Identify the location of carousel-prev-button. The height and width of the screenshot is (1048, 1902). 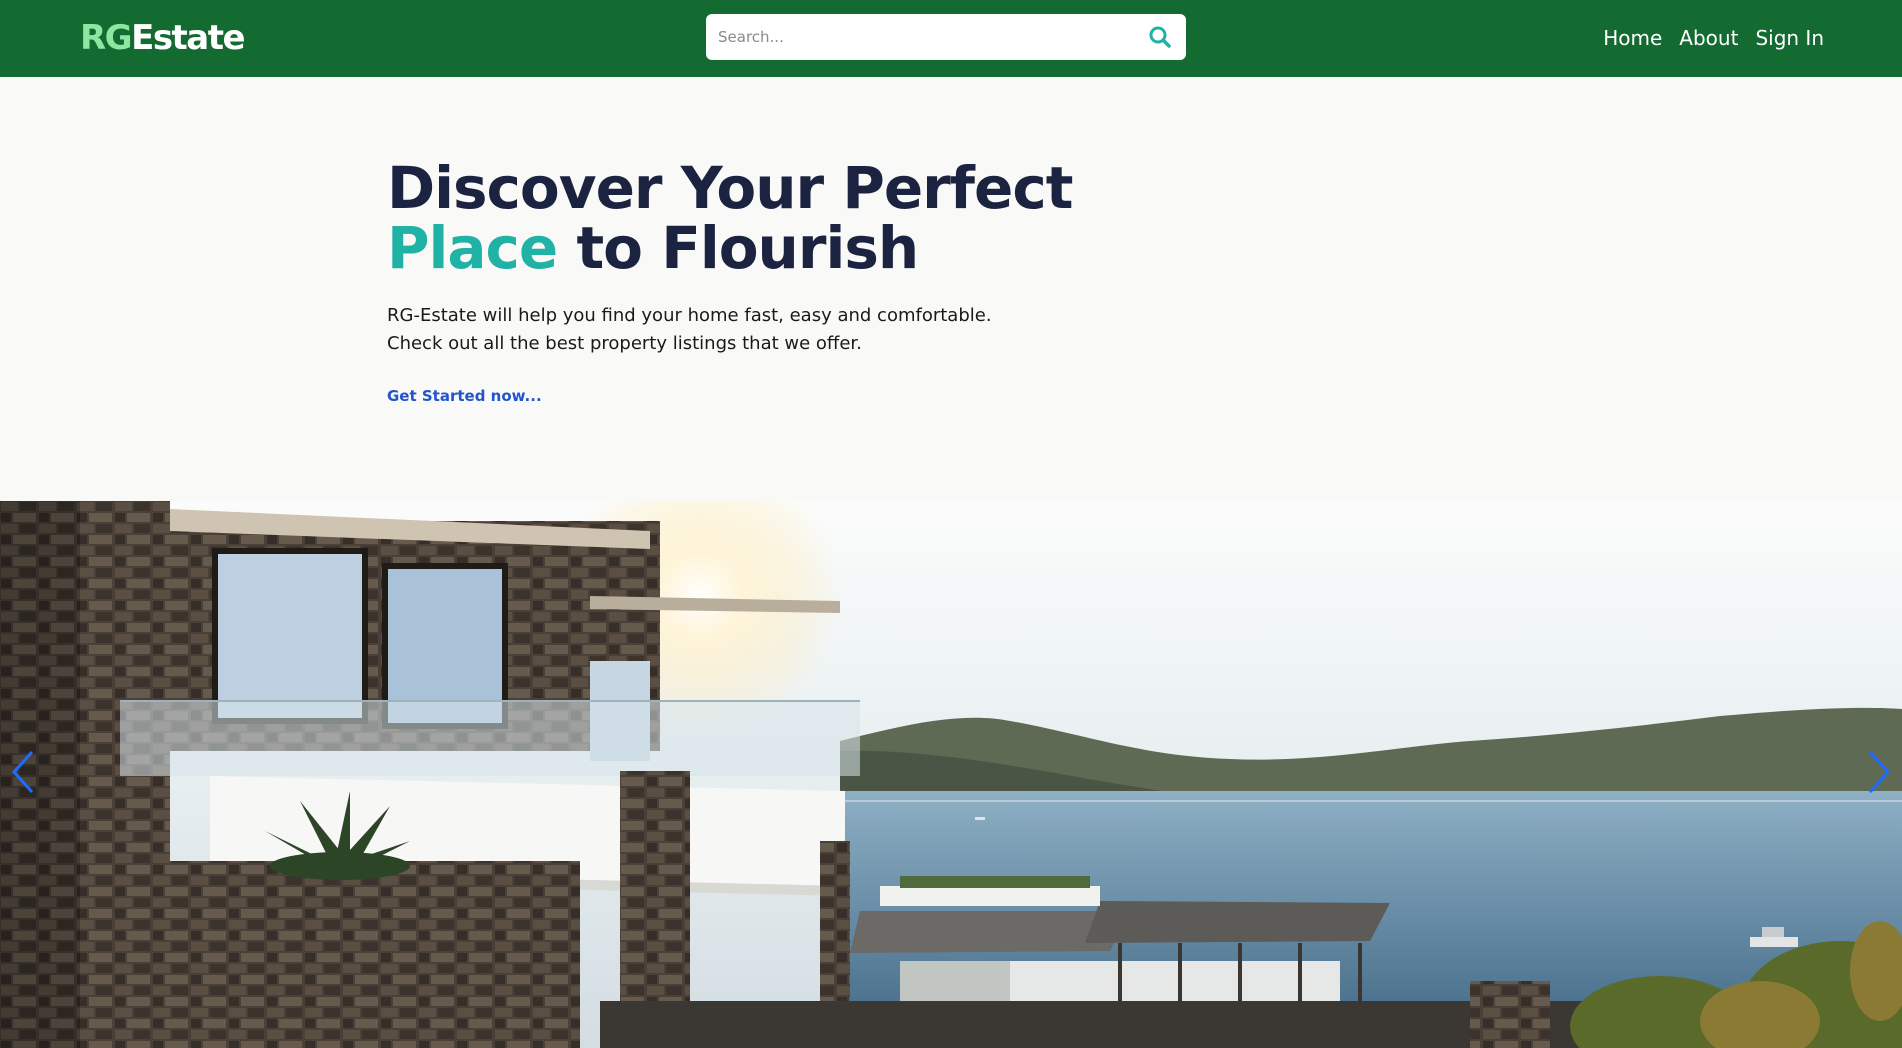
(24, 772).